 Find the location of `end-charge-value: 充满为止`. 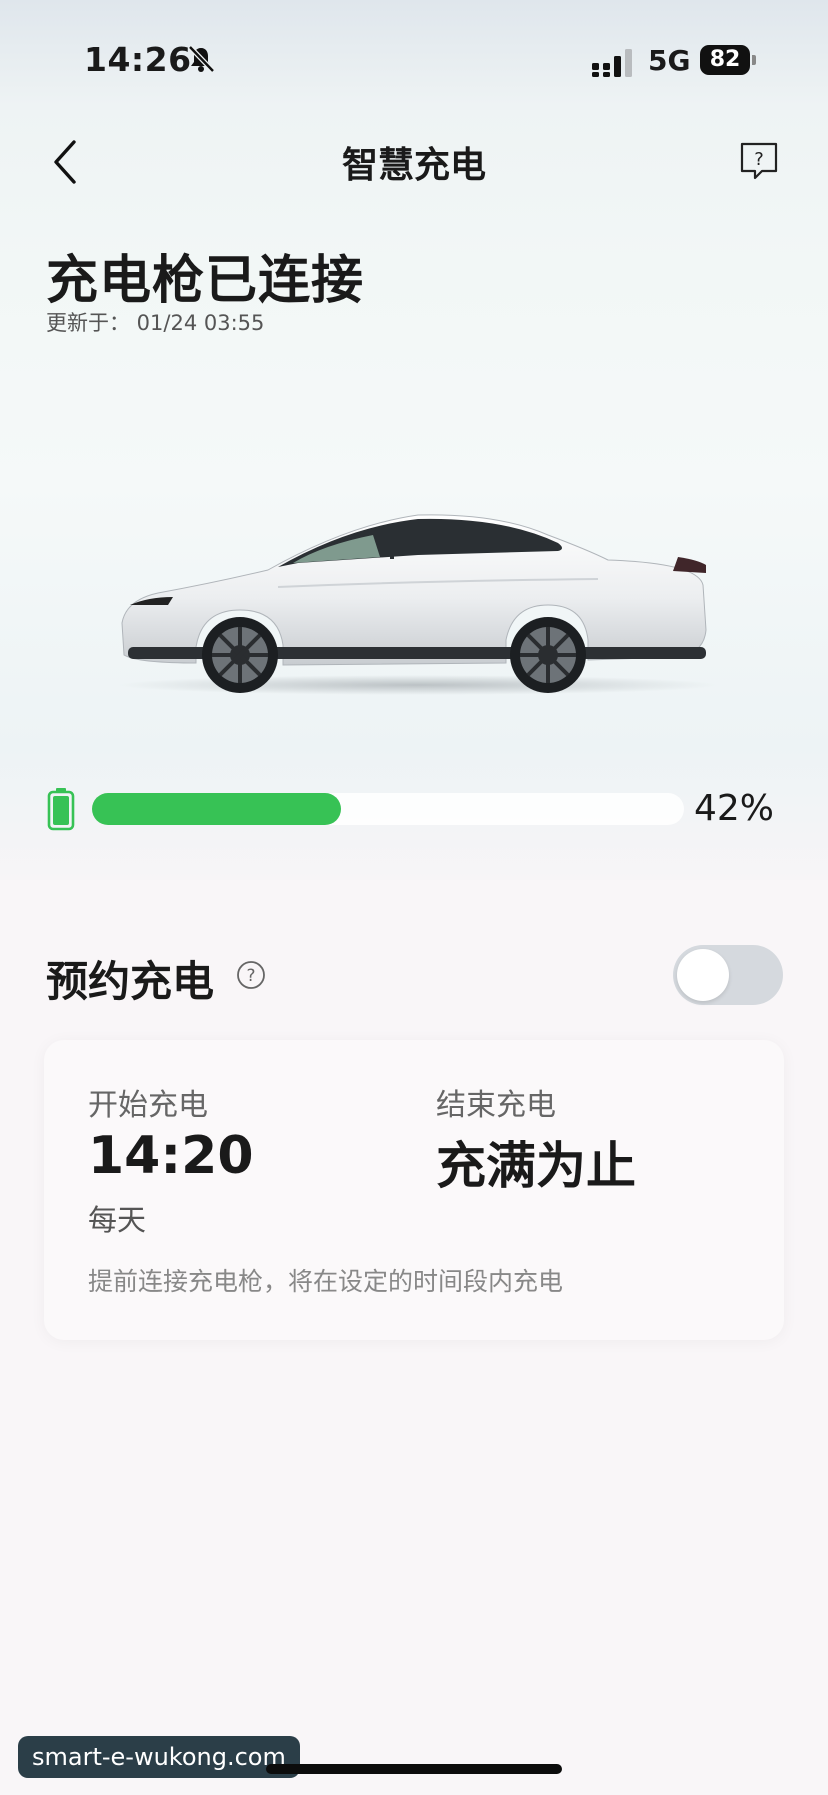

end-charge-value: 充满为止 is located at coordinates (536, 1166).